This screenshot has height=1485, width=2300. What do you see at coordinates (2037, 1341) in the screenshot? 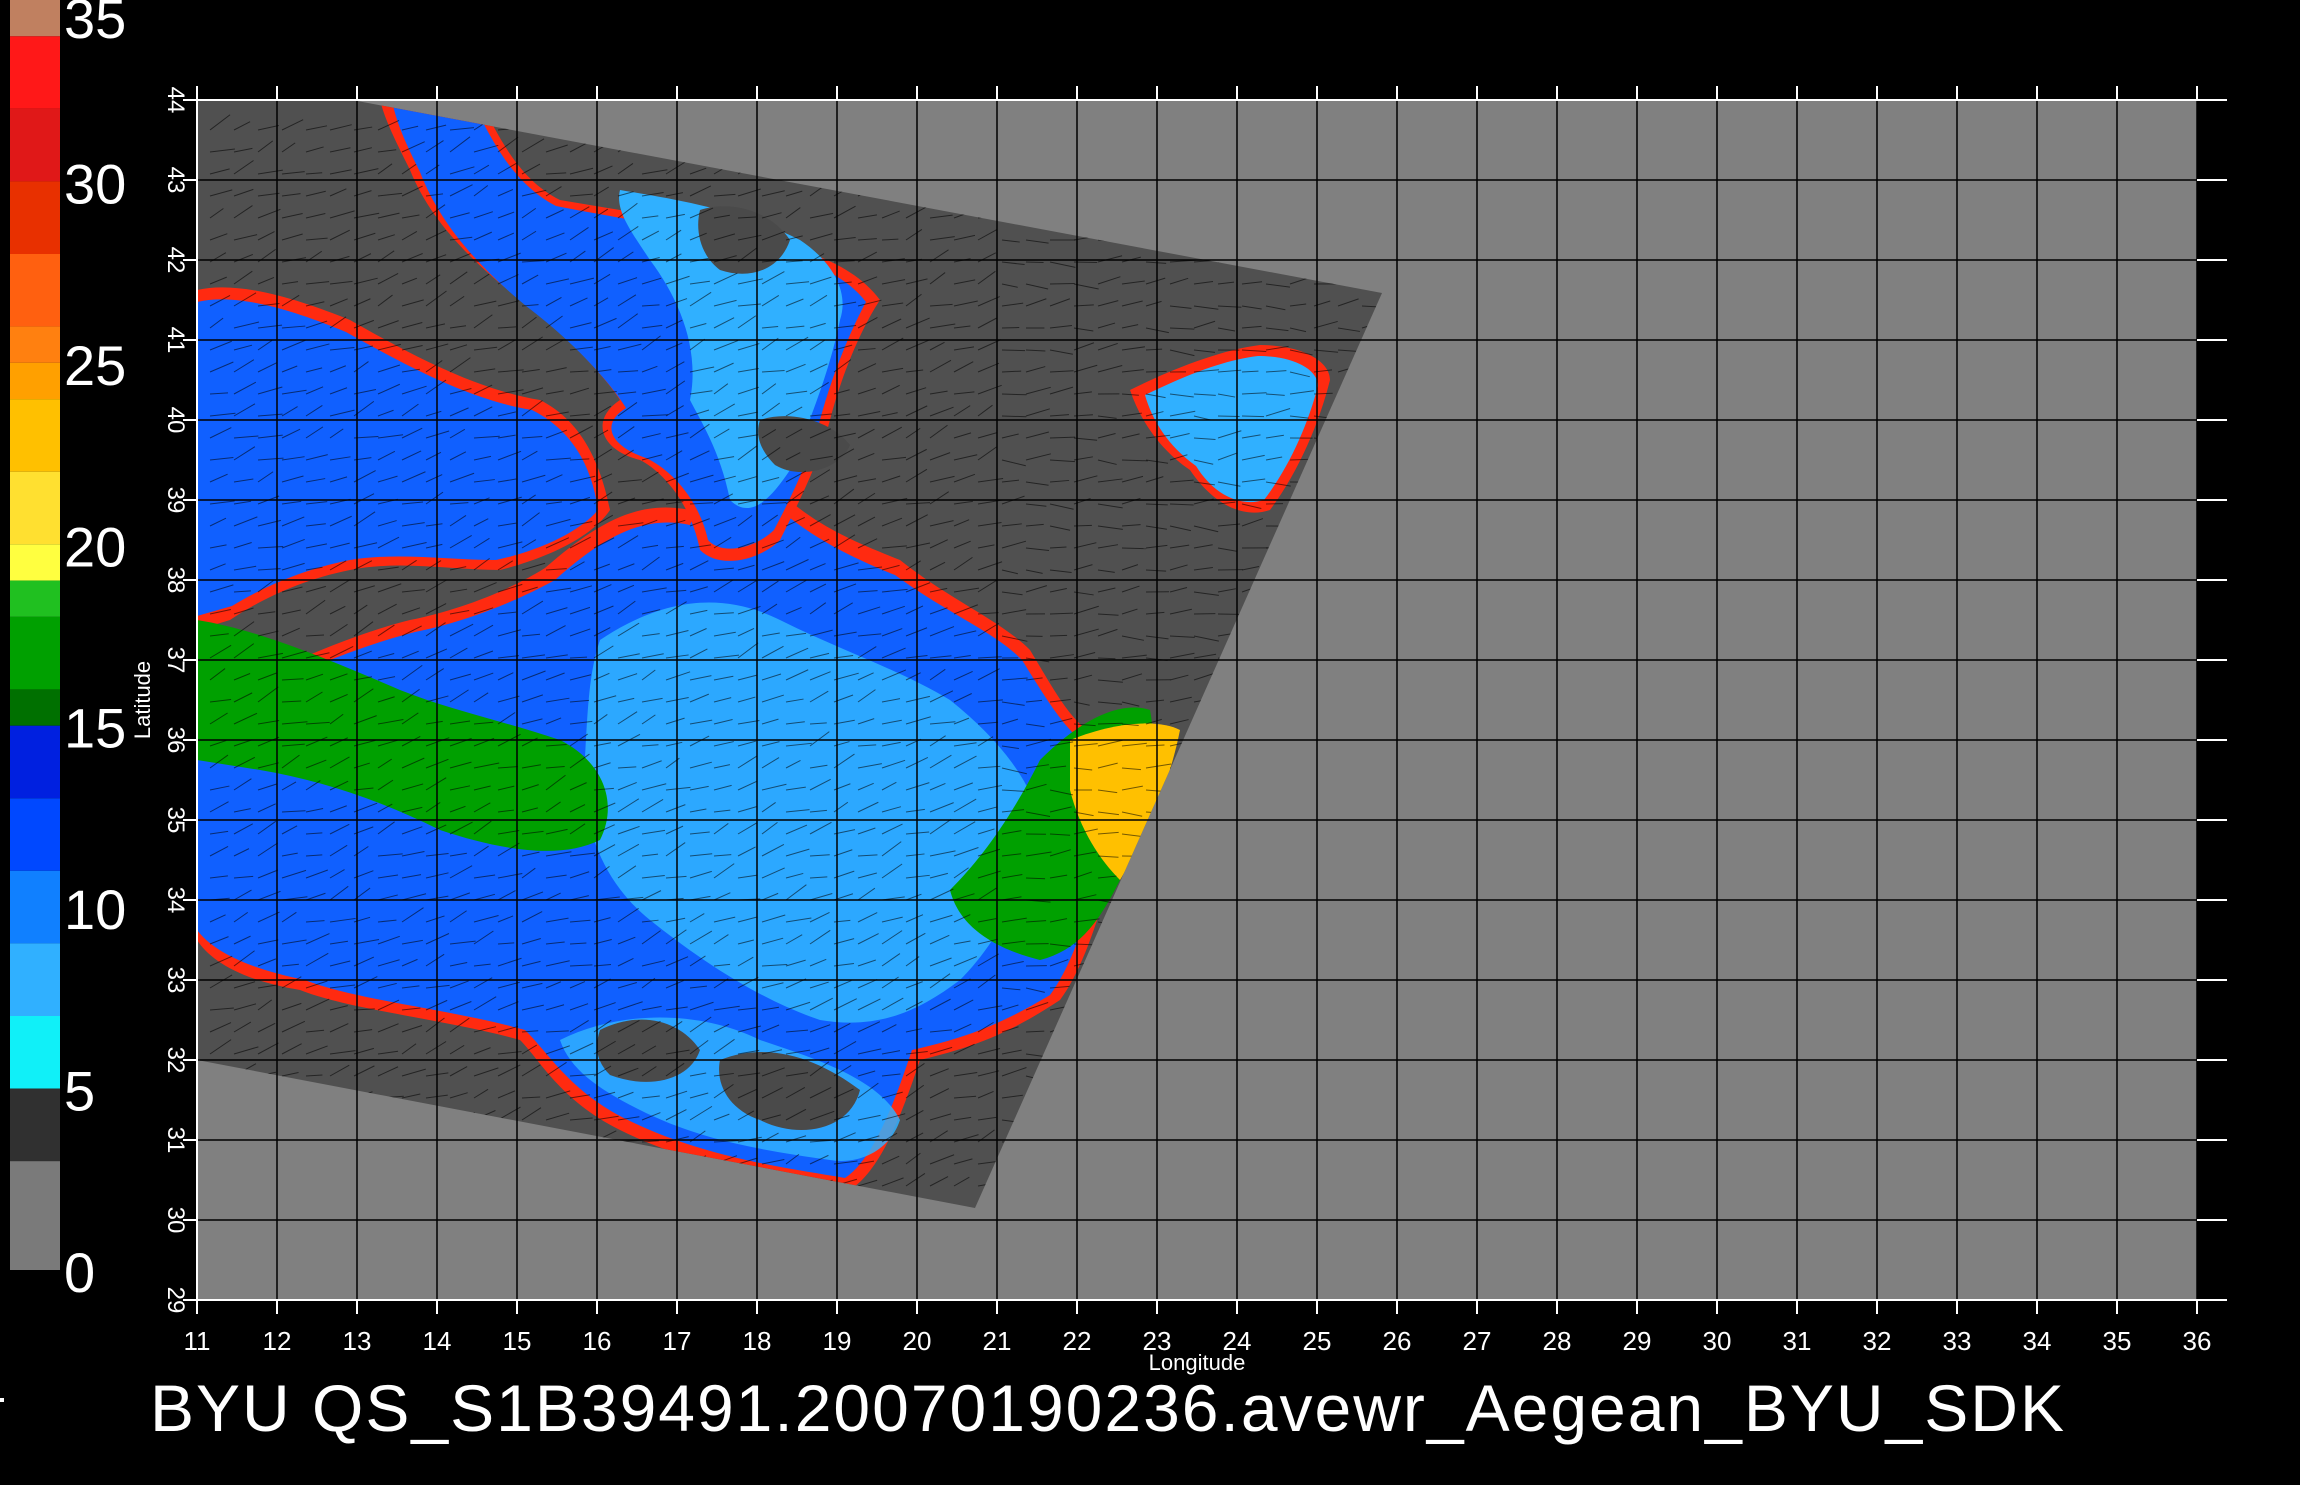
I see `x-tick-label: 34` at bounding box center [2037, 1341].